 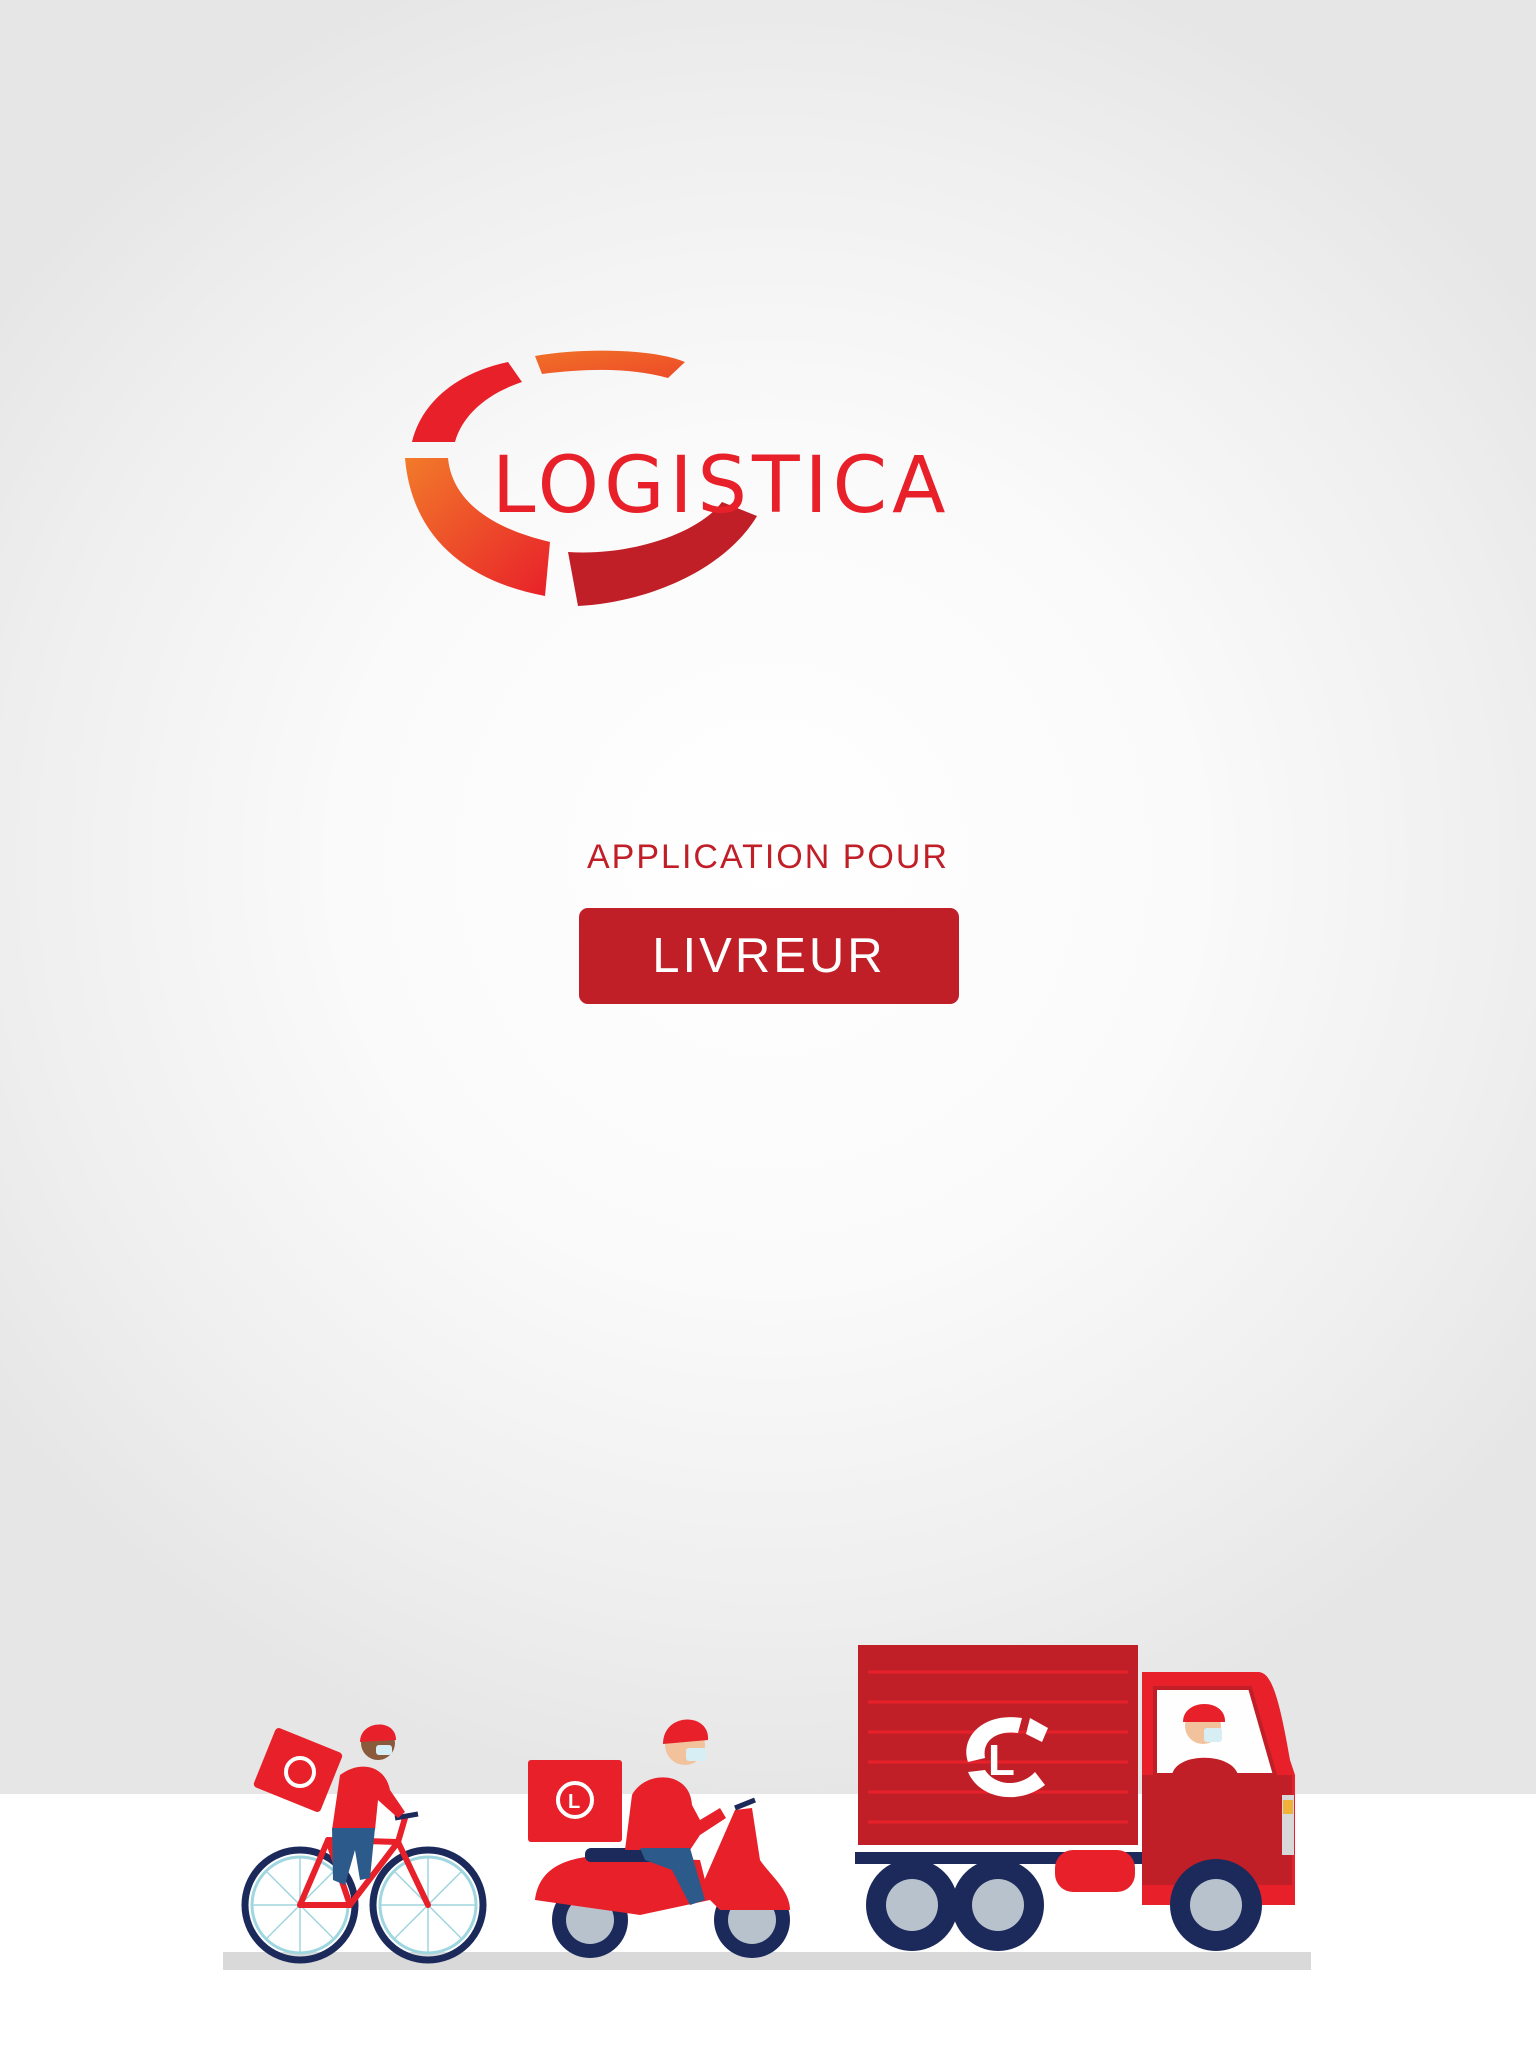 What do you see at coordinates (1075, 1798) in the screenshot?
I see `delivery-truck-icon: L` at bounding box center [1075, 1798].